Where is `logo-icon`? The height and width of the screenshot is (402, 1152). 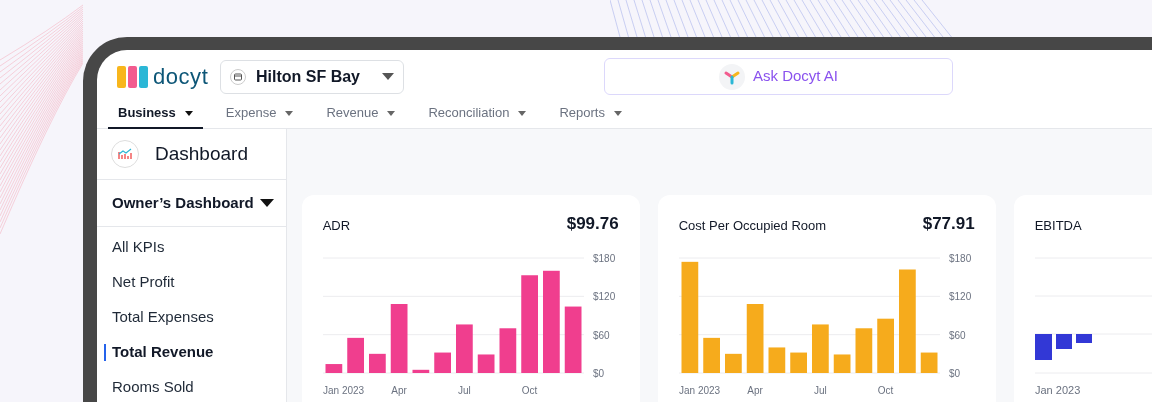
logo-icon is located at coordinates (133, 76).